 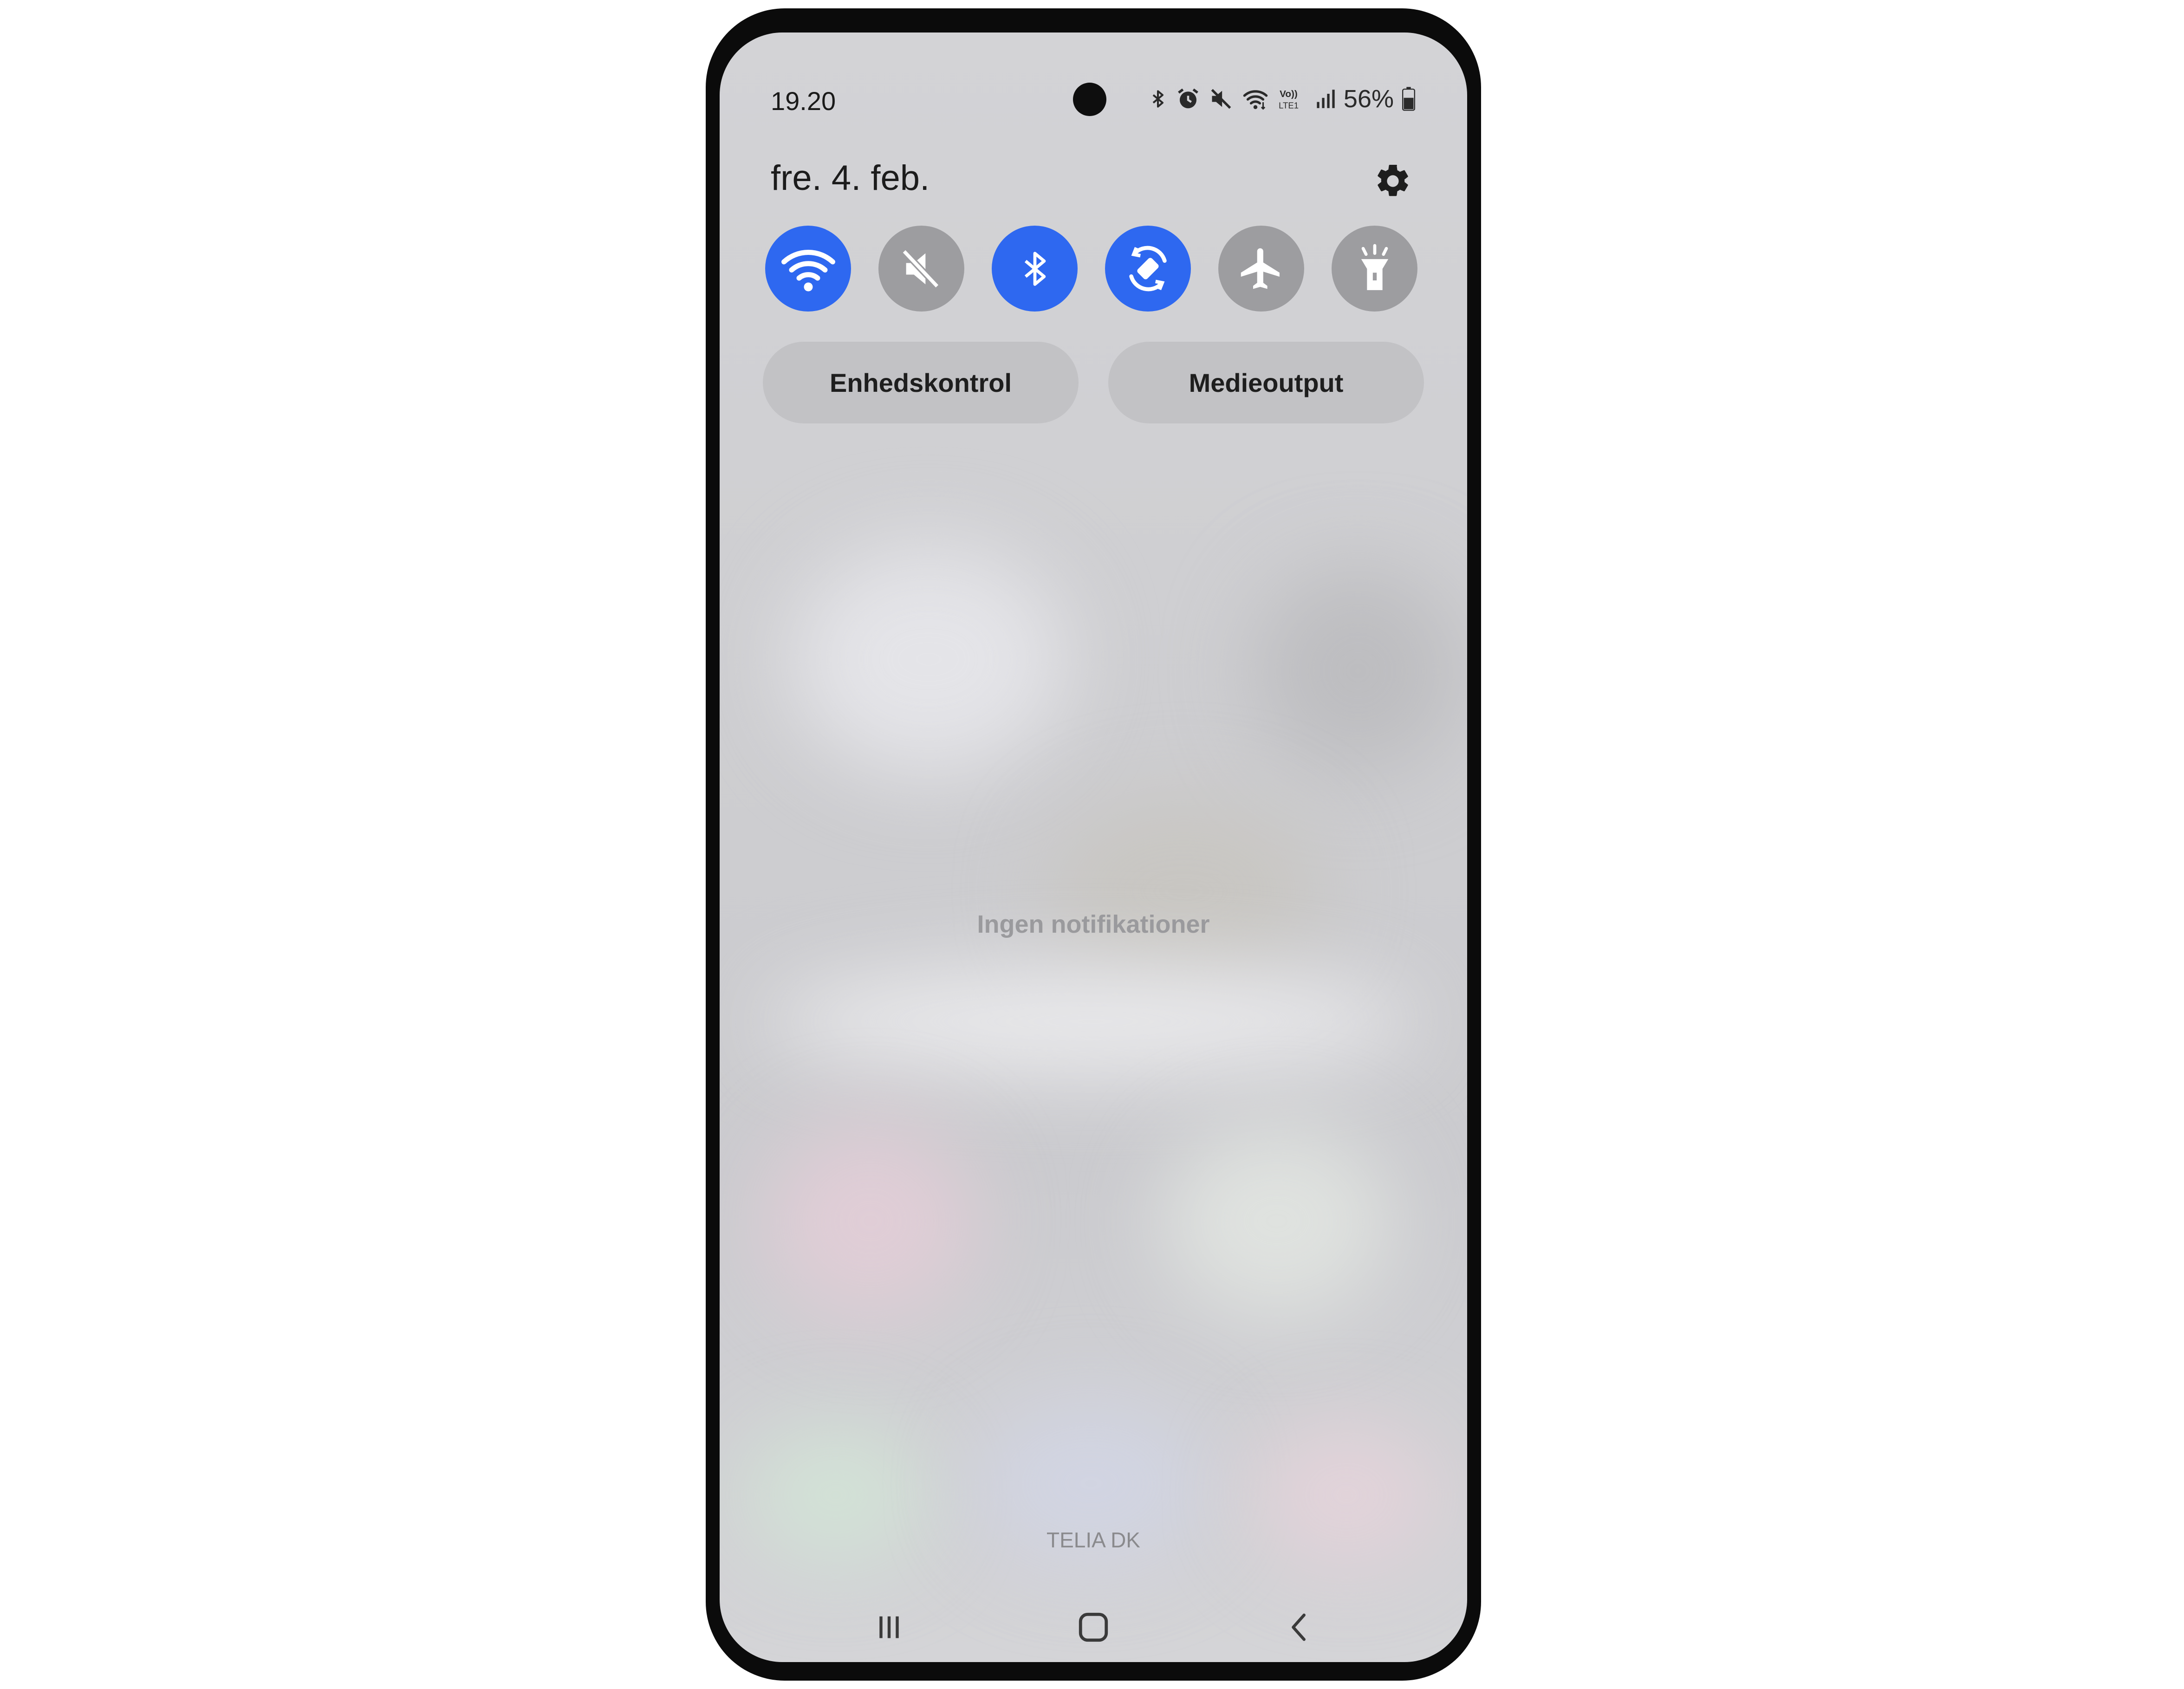 What do you see at coordinates (1289, 94) in the screenshot?
I see `svg-text: Vo))` at bounding box center [1289, 94].